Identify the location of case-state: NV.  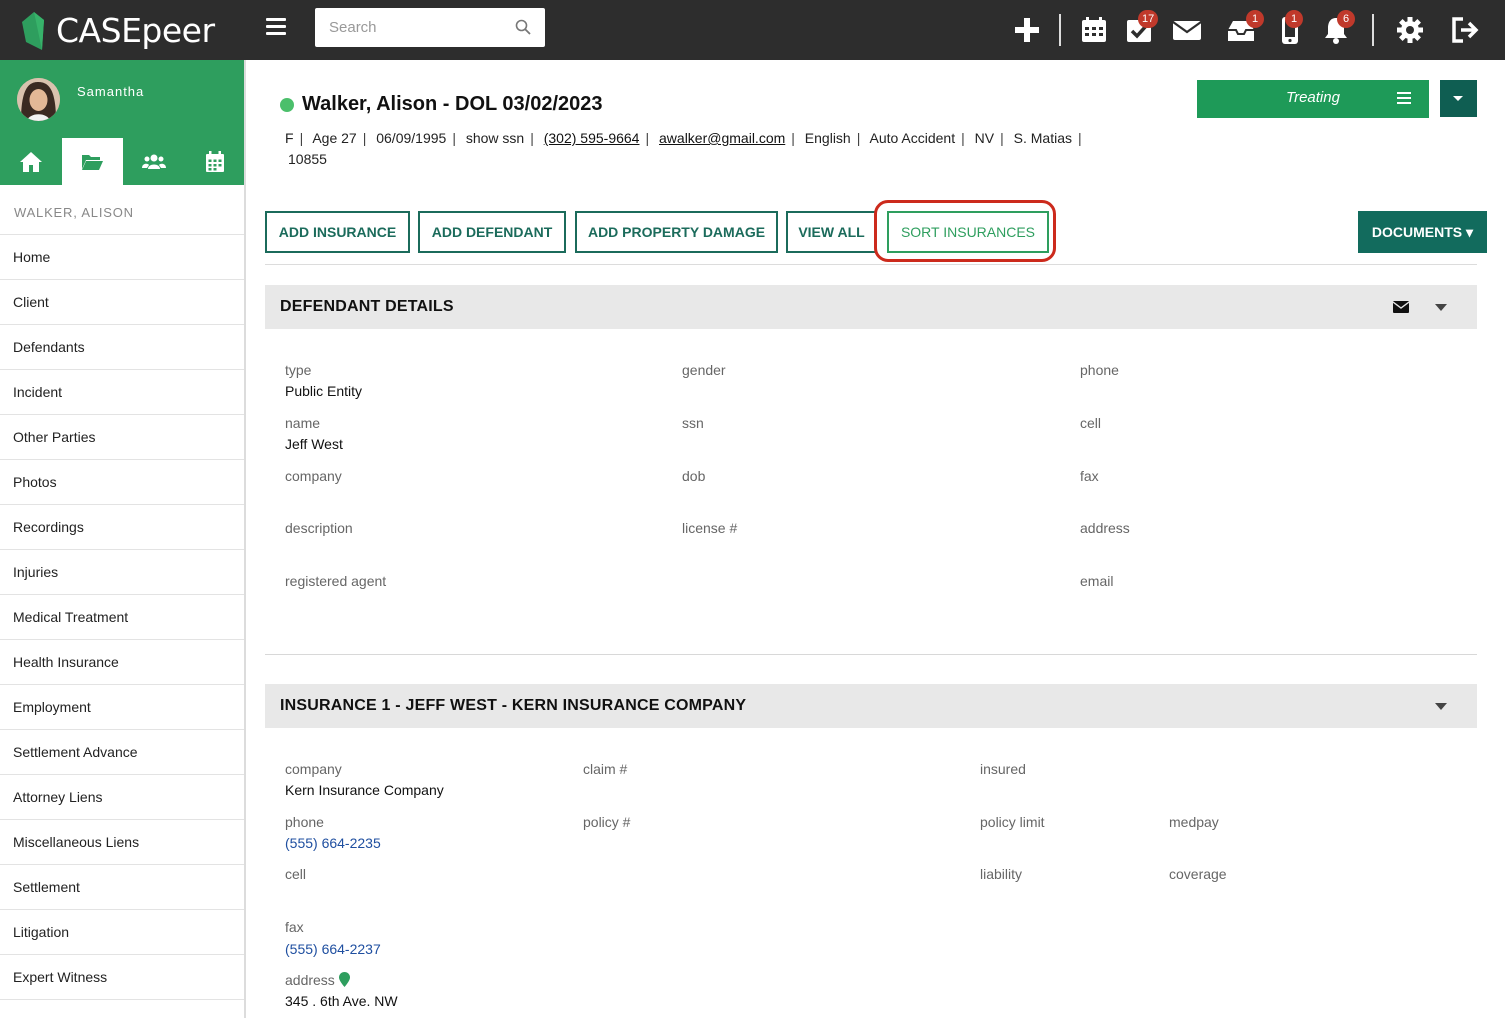
(984, 138).